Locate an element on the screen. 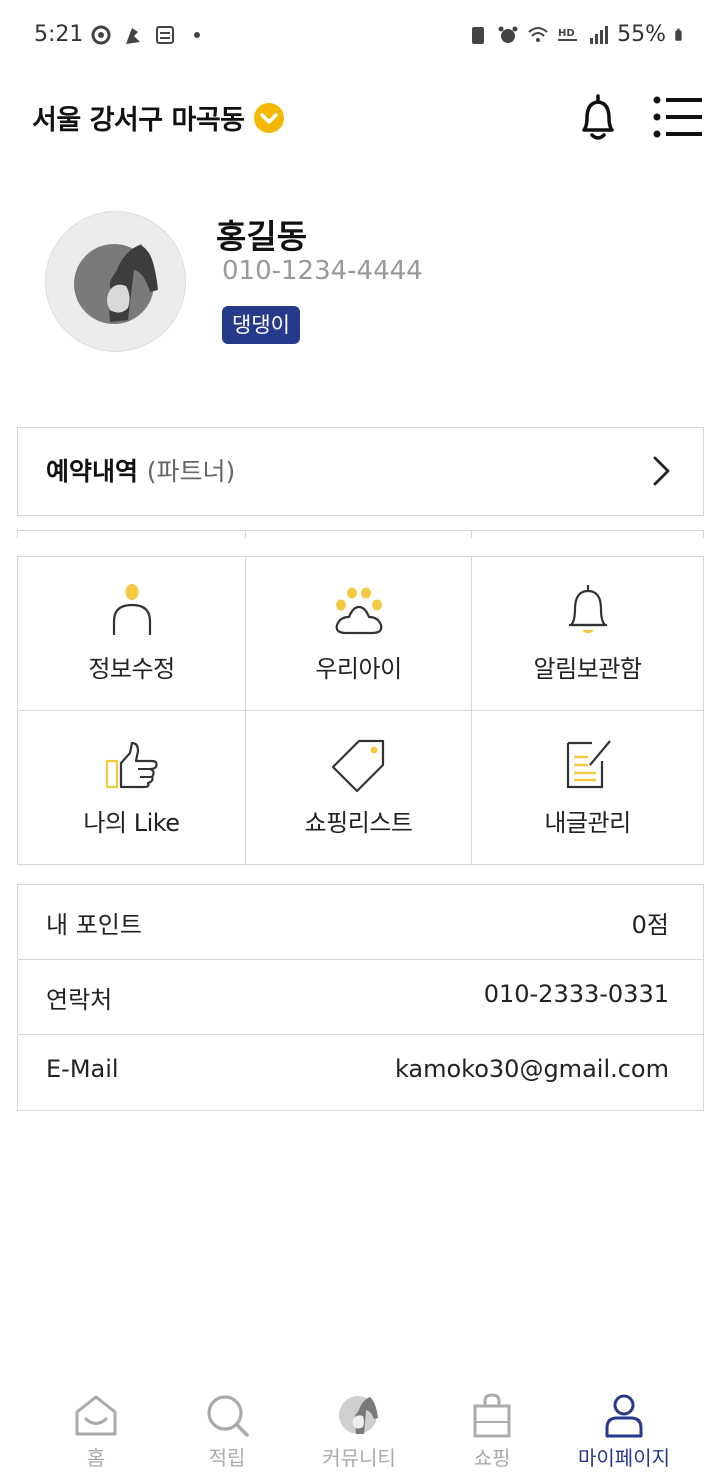 The image size is (720, 1480). avatar is located at coordinates (115, 281).